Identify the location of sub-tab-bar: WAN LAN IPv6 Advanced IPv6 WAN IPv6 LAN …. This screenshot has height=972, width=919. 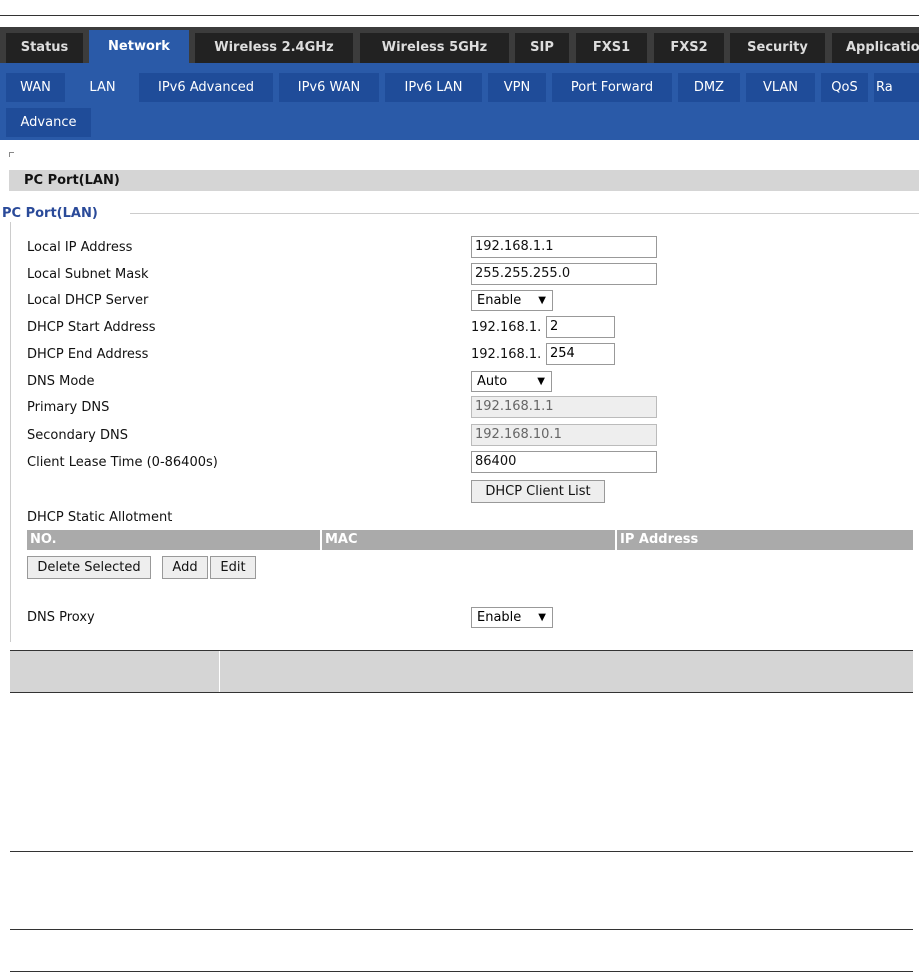
(459, 101).